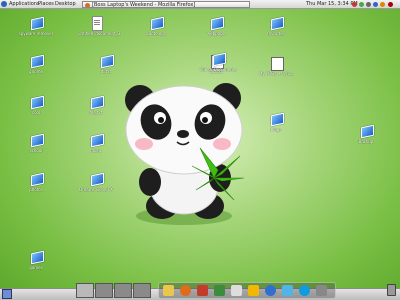  Describe the element at coordinates (36, 150) in the screenshot. I see `desktop-icon-label: school` at that location.